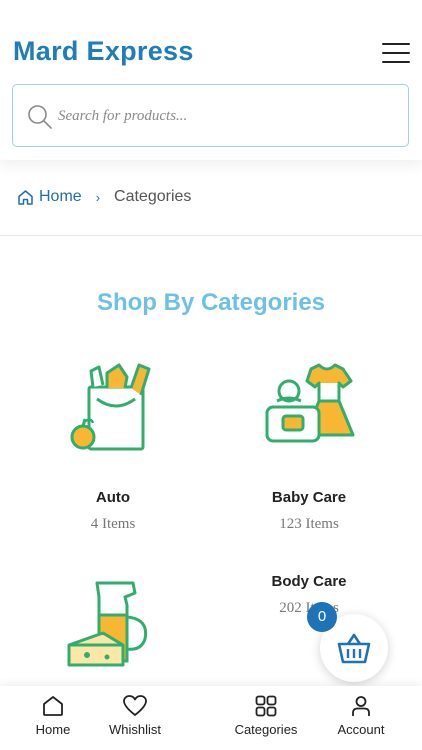 The height and width of the screenshot is (750, 422). I want to click on heart-icon, so click(135, 705).